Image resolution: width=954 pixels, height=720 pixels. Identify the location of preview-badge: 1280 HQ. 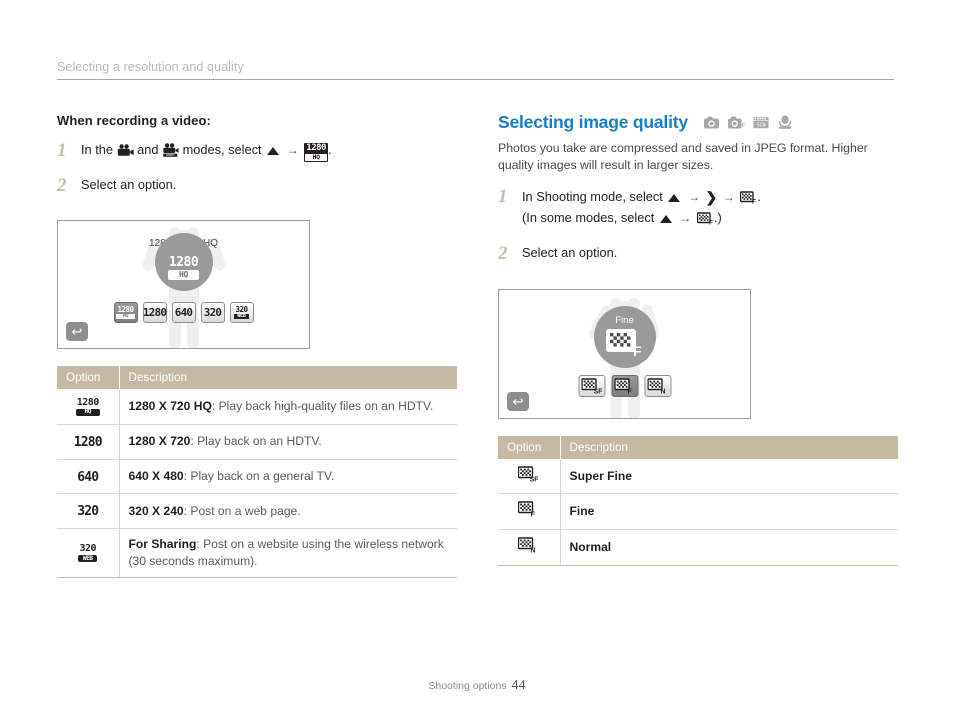
(183, 268).